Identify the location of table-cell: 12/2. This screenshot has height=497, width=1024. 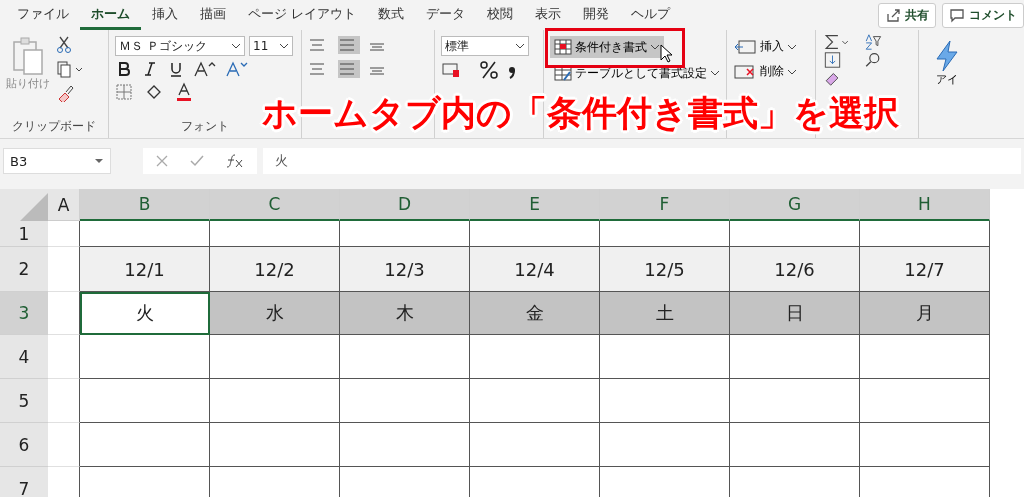
(275, 269).